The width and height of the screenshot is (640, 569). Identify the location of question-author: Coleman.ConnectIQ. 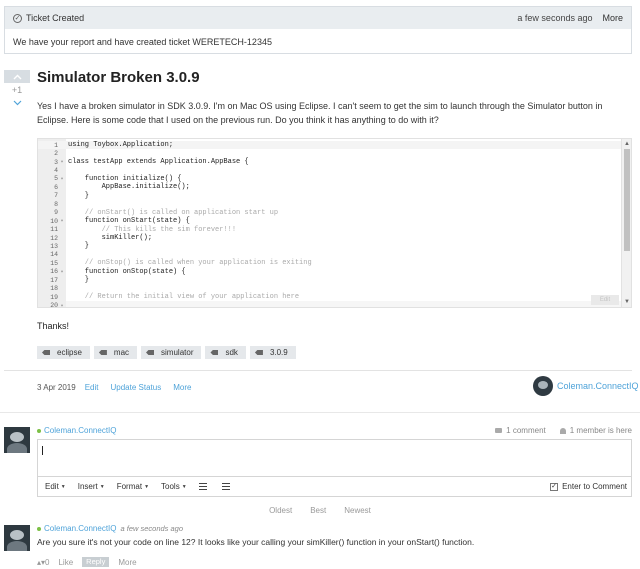
(586, 386).